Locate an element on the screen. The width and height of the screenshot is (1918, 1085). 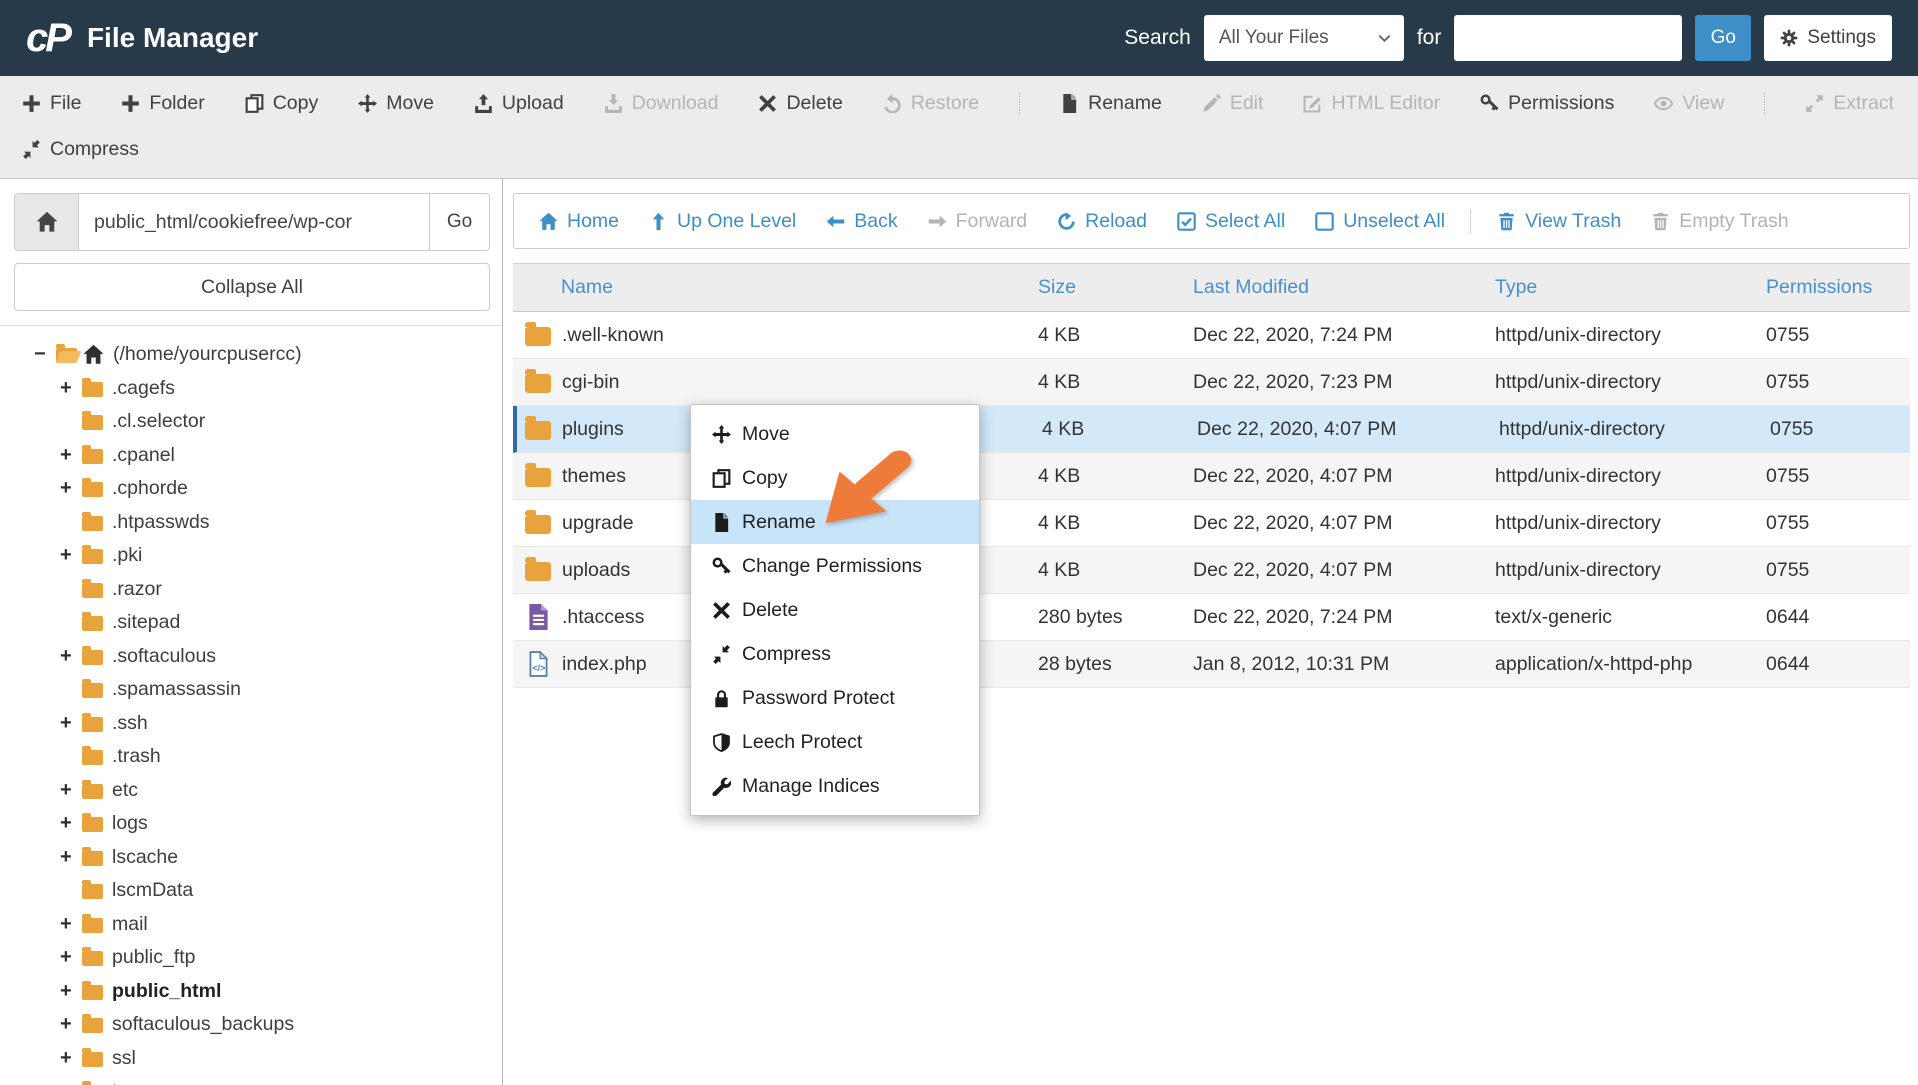
toolbar-button: Folder is located at coordinates (163, 103).